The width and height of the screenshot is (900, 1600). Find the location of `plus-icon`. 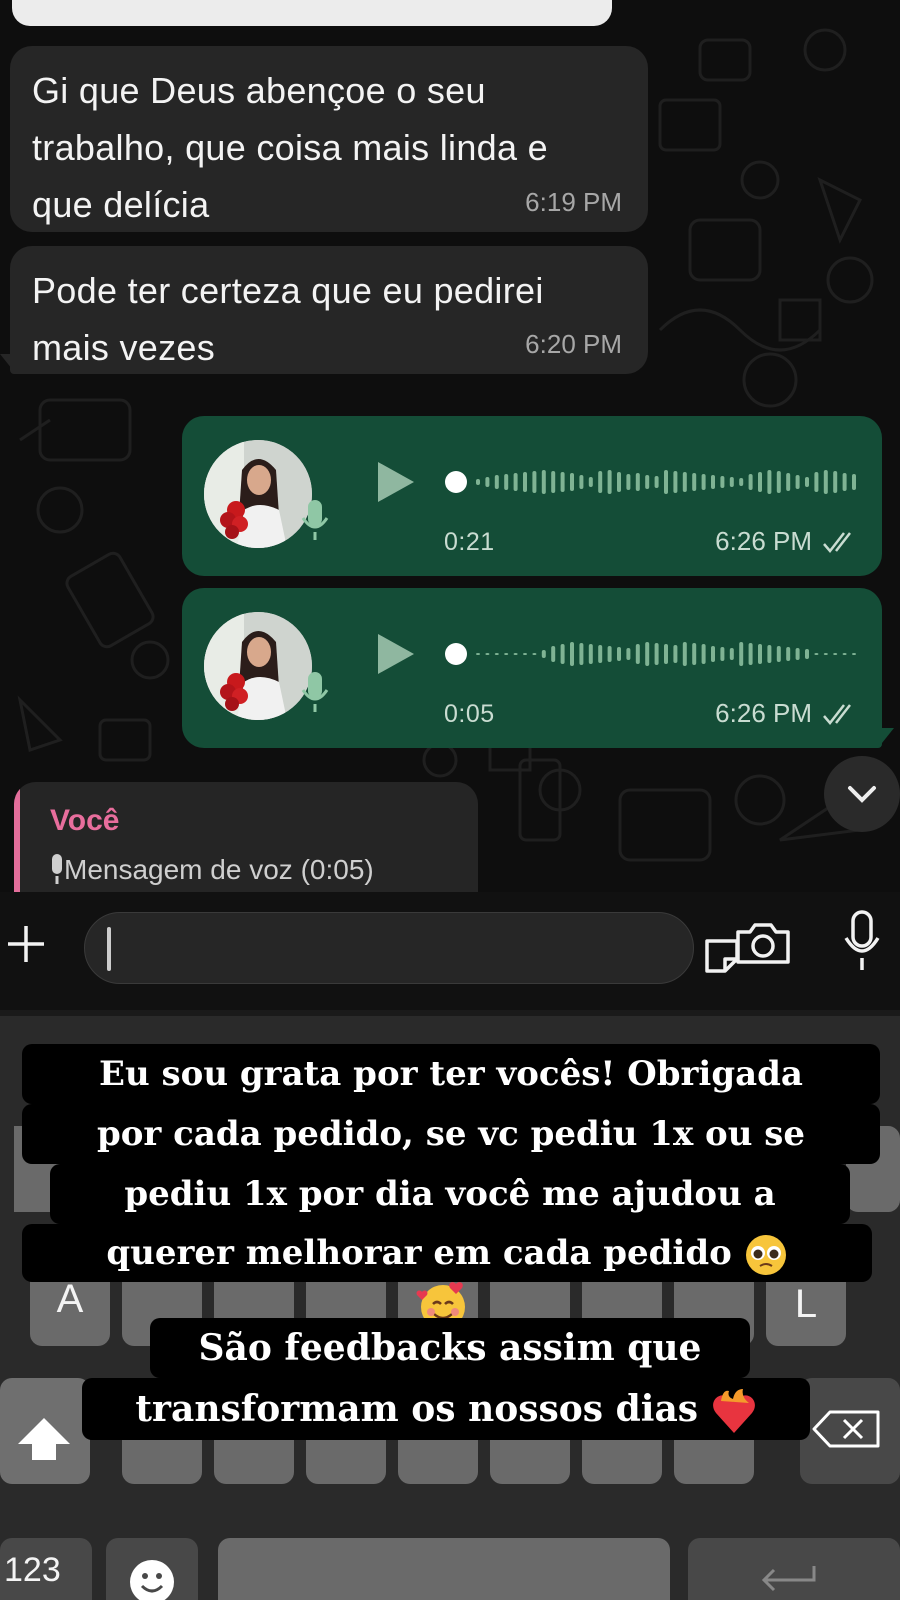

plus-icon is located at coordinates (26, 944).